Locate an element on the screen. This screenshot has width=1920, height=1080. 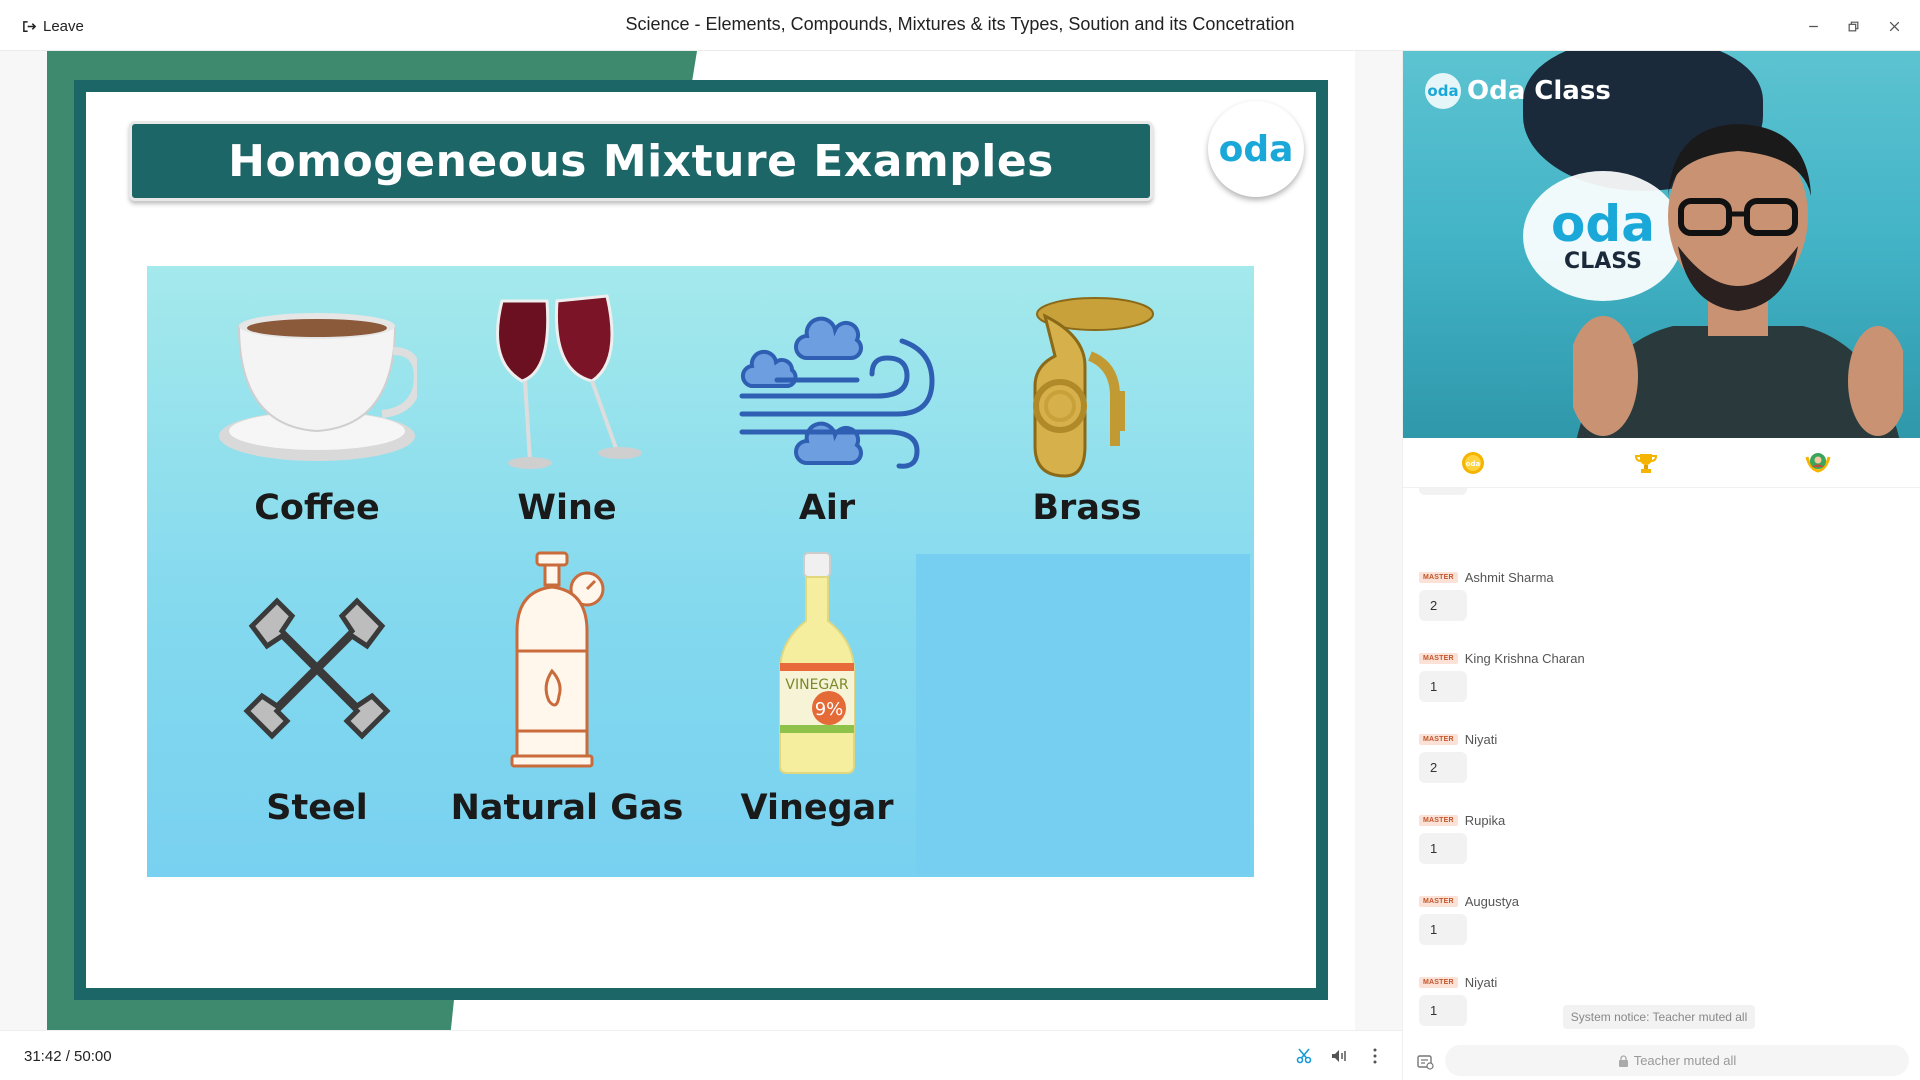
item-label-brass: Brass is located at coordinates (1087, 508).